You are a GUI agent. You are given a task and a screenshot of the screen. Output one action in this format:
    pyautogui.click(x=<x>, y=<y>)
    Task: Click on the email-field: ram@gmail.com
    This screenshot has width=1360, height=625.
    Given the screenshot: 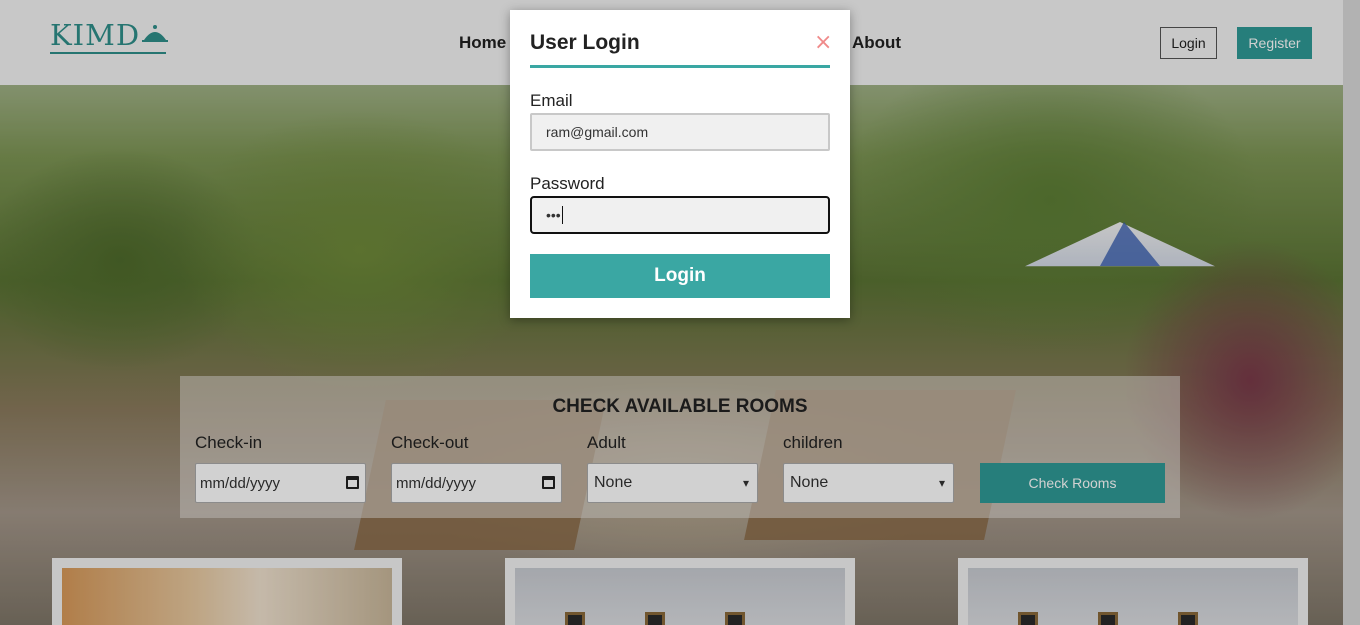 What is the action you would take?
    pyautogui.click(x=680, y=132)
    